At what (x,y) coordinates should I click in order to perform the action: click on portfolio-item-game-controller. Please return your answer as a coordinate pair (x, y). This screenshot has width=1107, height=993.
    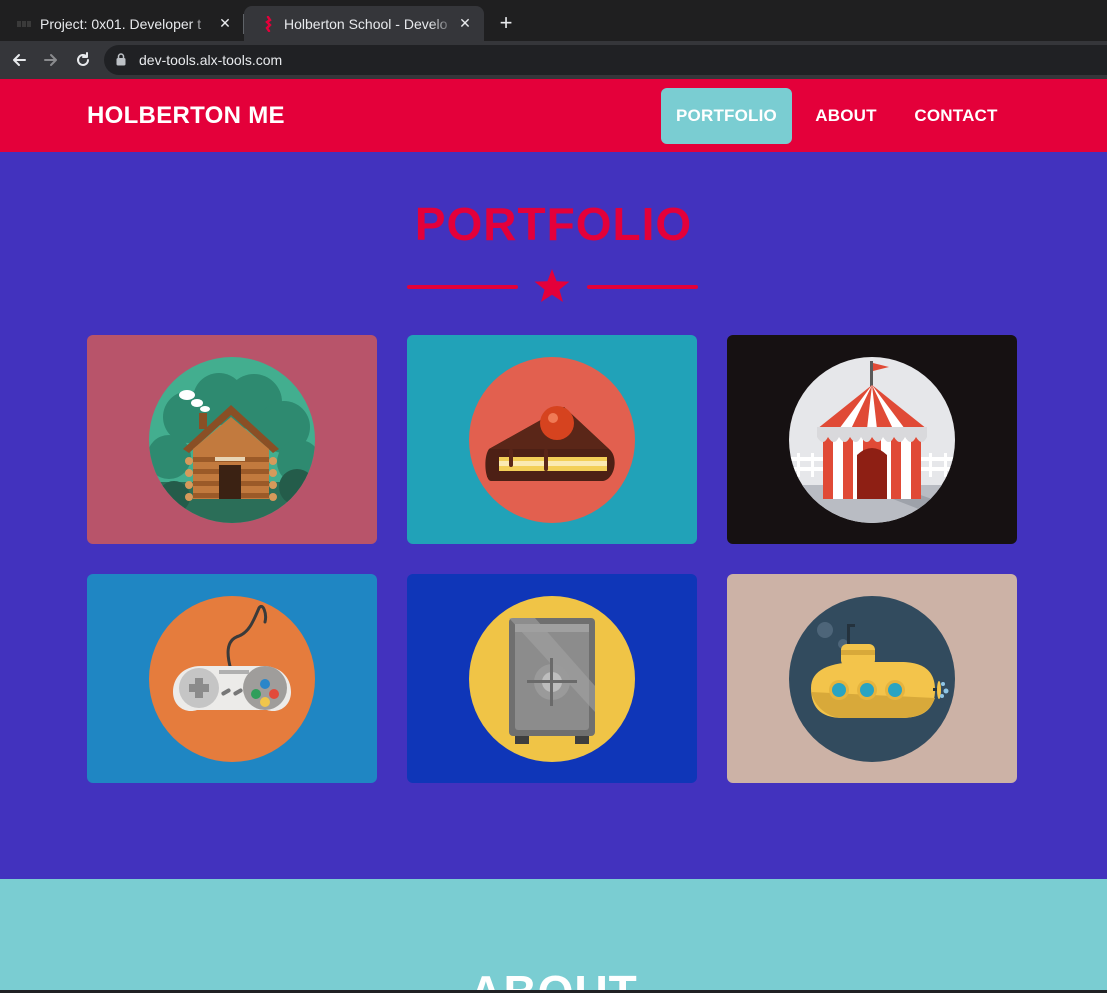
    Looking at the image, I should click on (232, 678).